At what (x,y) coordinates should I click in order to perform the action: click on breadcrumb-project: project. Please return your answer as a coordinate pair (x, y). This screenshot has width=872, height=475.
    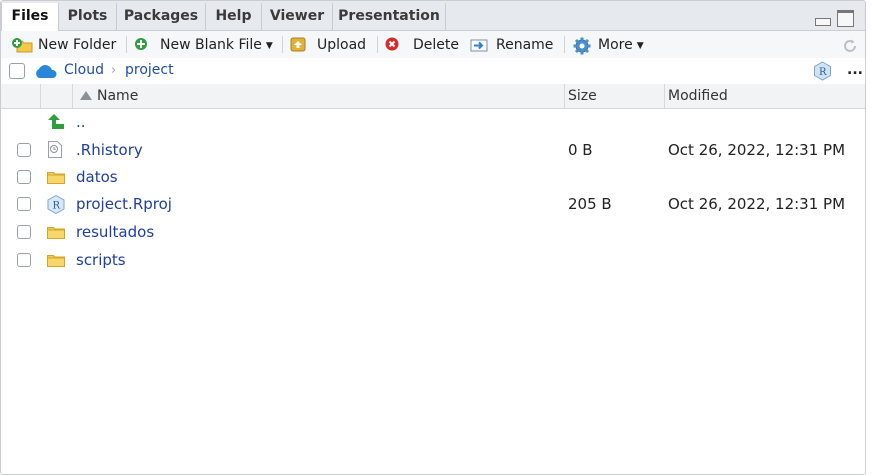
    Looking at the image, I should click on (149, 71).